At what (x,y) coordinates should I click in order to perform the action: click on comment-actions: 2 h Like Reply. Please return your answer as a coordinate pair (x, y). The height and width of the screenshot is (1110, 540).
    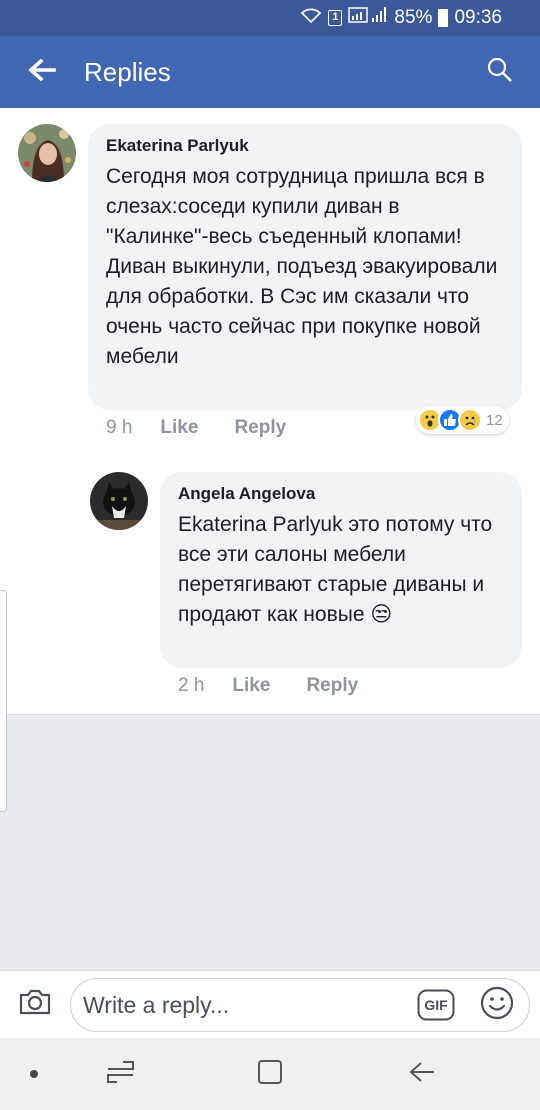
    Looking at the image, I should click on (268, 686).